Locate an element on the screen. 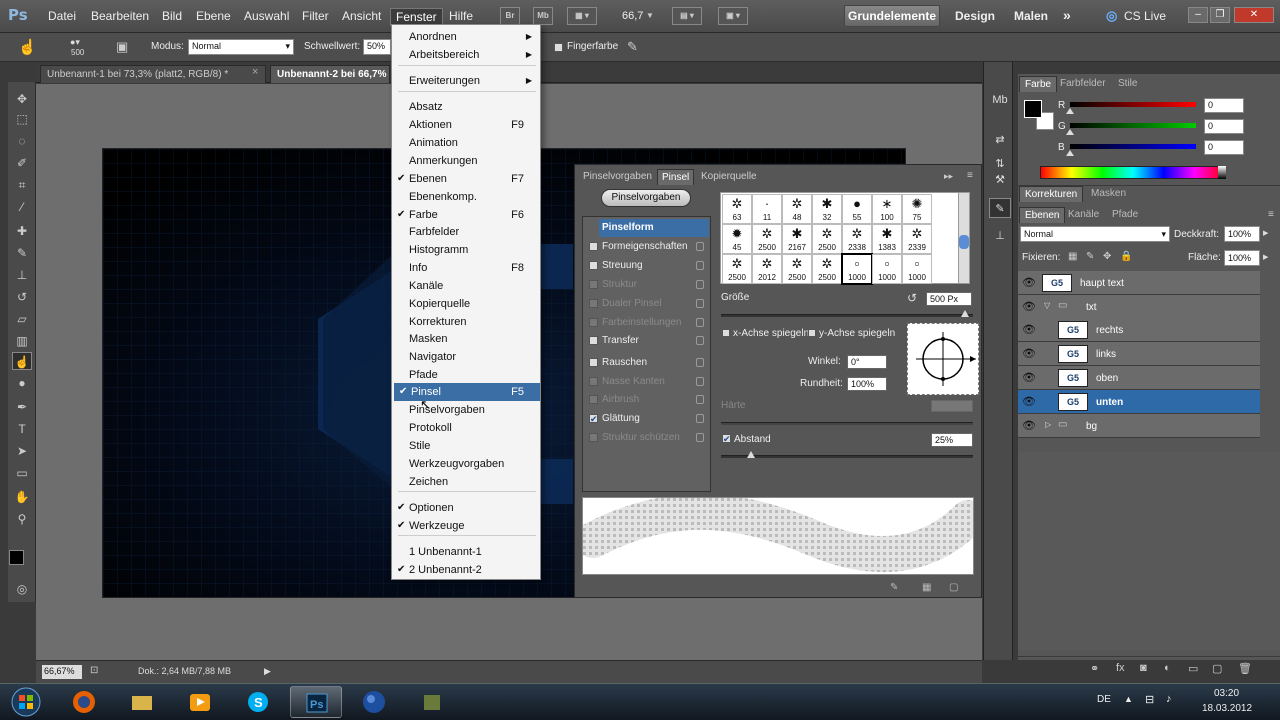 The width and height of the screenshot is (1280, 720). new-brush-icon: ▢ is located at coordinates (953, 587).